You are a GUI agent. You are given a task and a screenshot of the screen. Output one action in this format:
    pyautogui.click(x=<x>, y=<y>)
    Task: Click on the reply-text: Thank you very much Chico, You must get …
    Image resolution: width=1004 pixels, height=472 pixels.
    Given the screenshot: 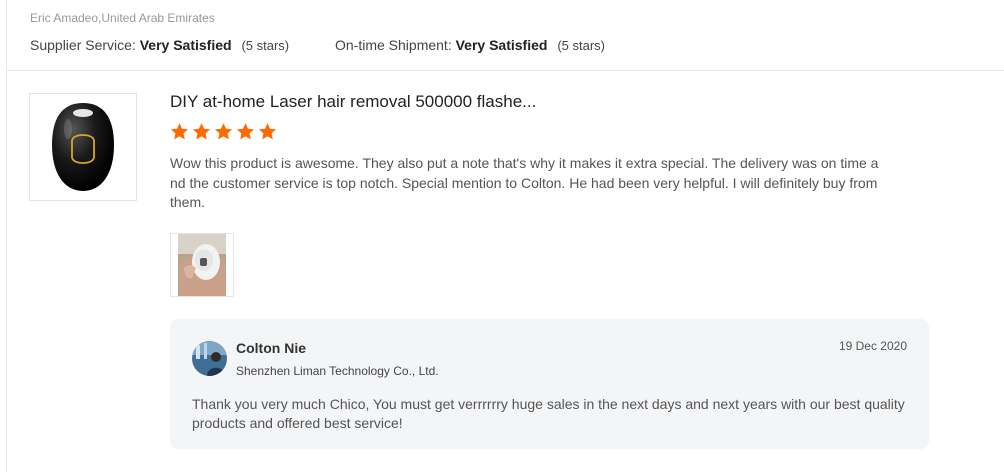 What is the action you would take?
    pyautogui.click(x=548, y=413)
    